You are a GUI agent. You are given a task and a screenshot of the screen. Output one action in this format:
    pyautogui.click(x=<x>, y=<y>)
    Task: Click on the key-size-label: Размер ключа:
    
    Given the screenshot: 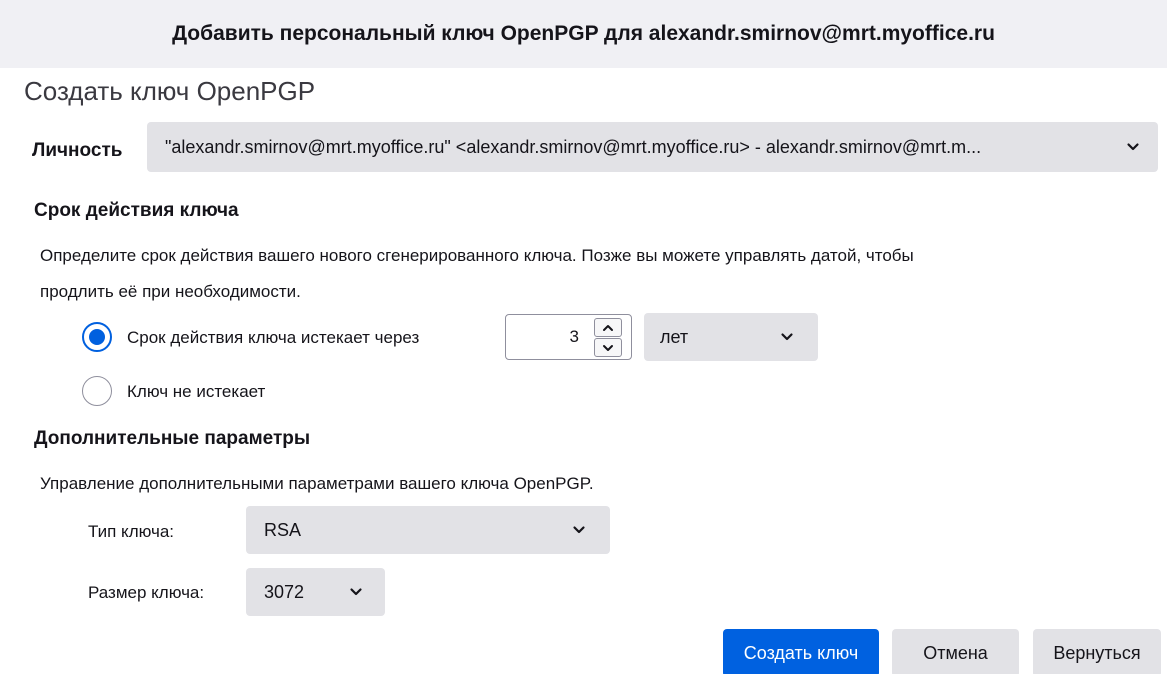 What is the action you would take?
    pyautogui.click(x=146, y=592)
    